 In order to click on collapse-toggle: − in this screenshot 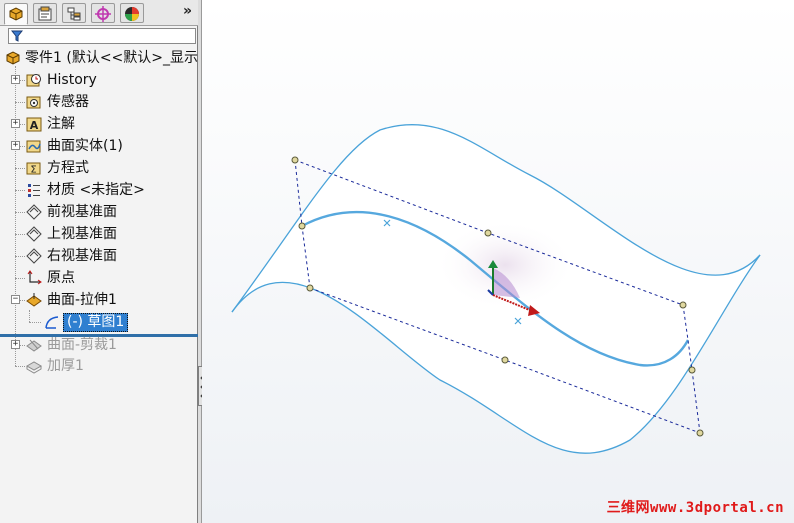, I will do `click(15, 299)`.